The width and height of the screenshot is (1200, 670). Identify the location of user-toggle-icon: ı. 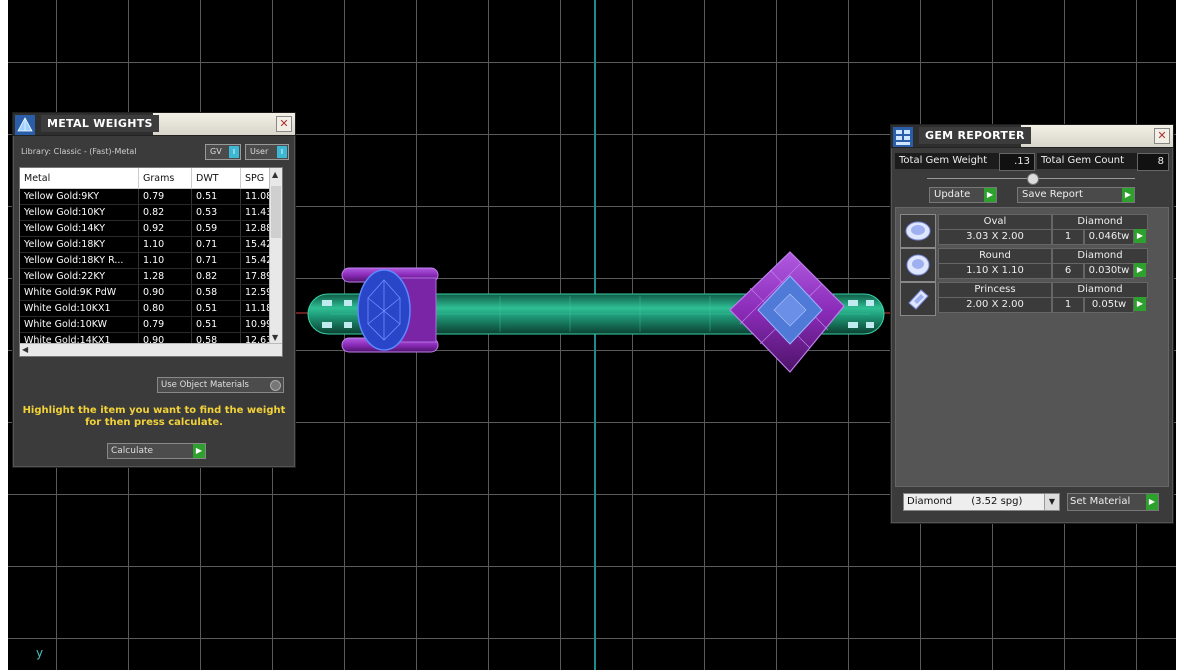
(282, 152).